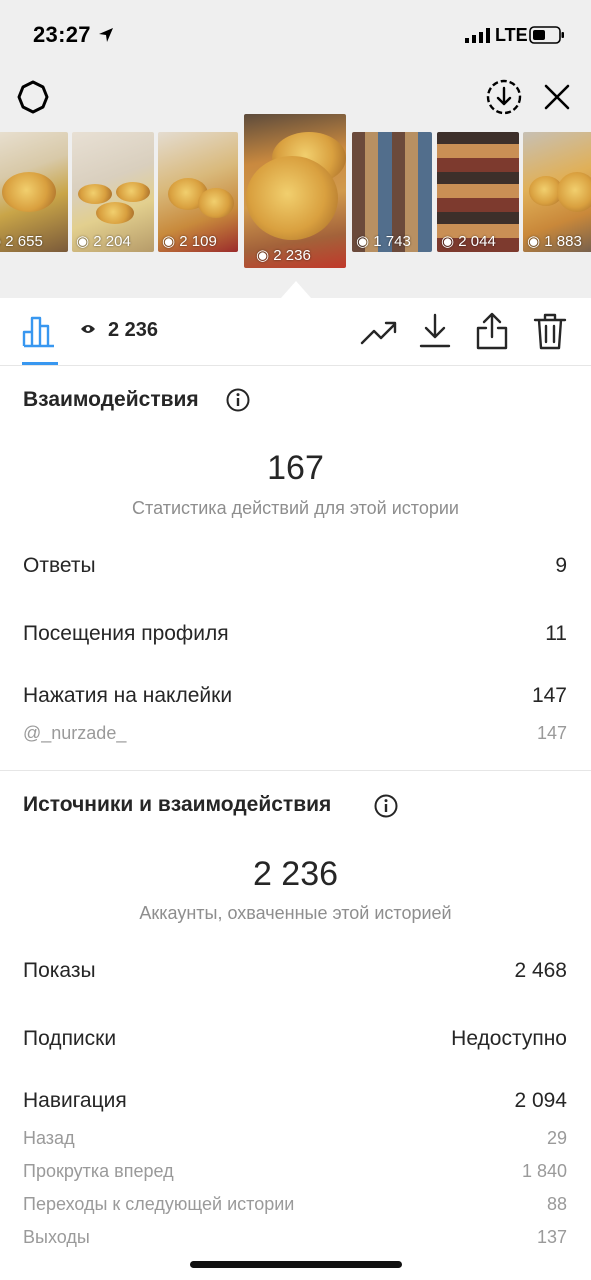 Image resolution: width=591 pixels, height=1280 pixels. What do you see at coordinates (509, 1038) in the screenshot?
I see `follows-value: Недоступно` at bounding box center [509, 1038].